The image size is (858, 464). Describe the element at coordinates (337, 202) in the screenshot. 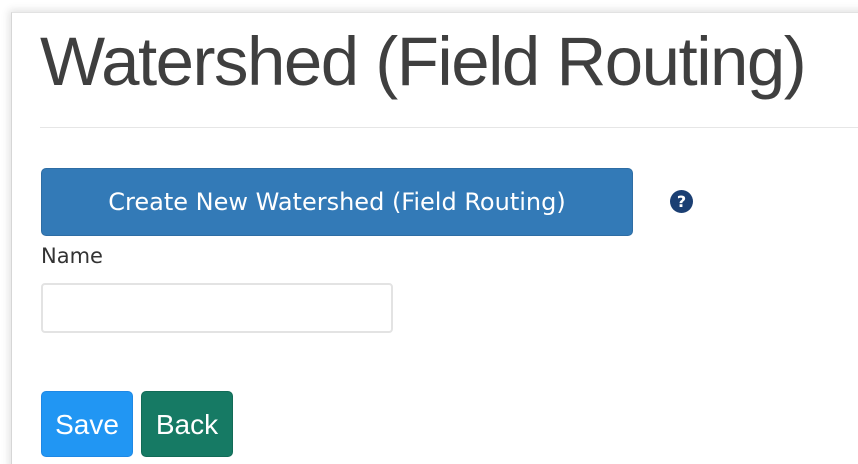

I see `create-new-watershed-button: Create New Watershed (Field Routing)` at that location.